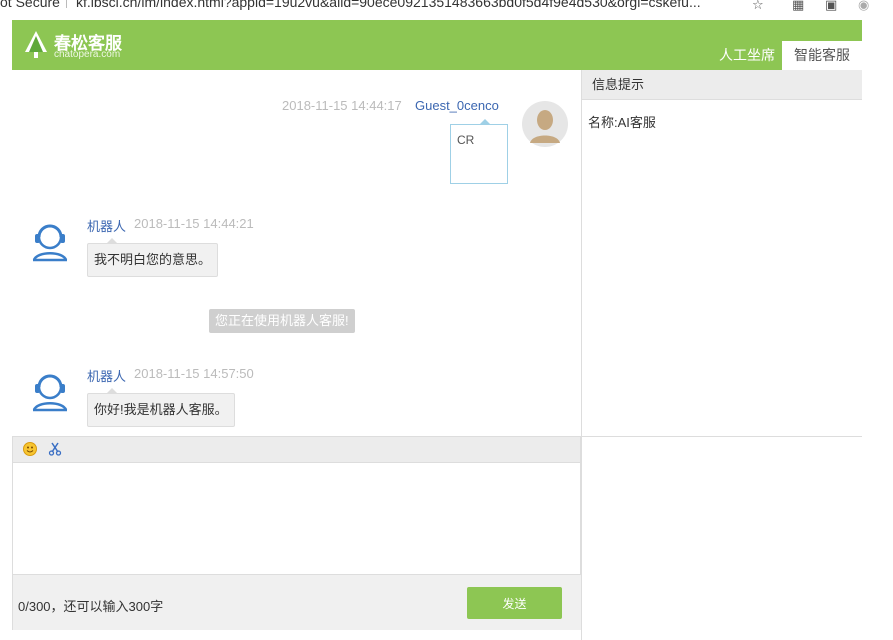 The image size is (893, 640). I want to click on image-extension-icon: ▣, so click(831, 6).